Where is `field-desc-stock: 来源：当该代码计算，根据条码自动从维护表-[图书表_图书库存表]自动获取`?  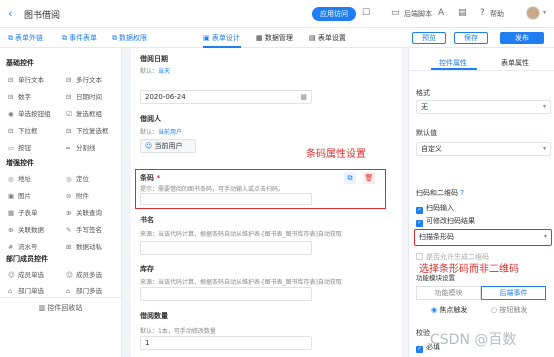 field-desc-stock: 来源：当该代码计算，根据条码自动从维护表-[图书表_图书库存表]自动获取 is located at coordinates (241, 282).